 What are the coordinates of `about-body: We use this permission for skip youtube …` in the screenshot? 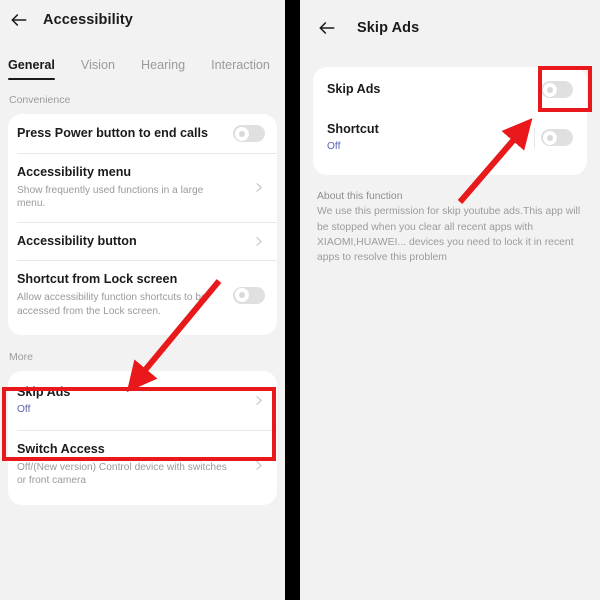 It's located at (449, 235).